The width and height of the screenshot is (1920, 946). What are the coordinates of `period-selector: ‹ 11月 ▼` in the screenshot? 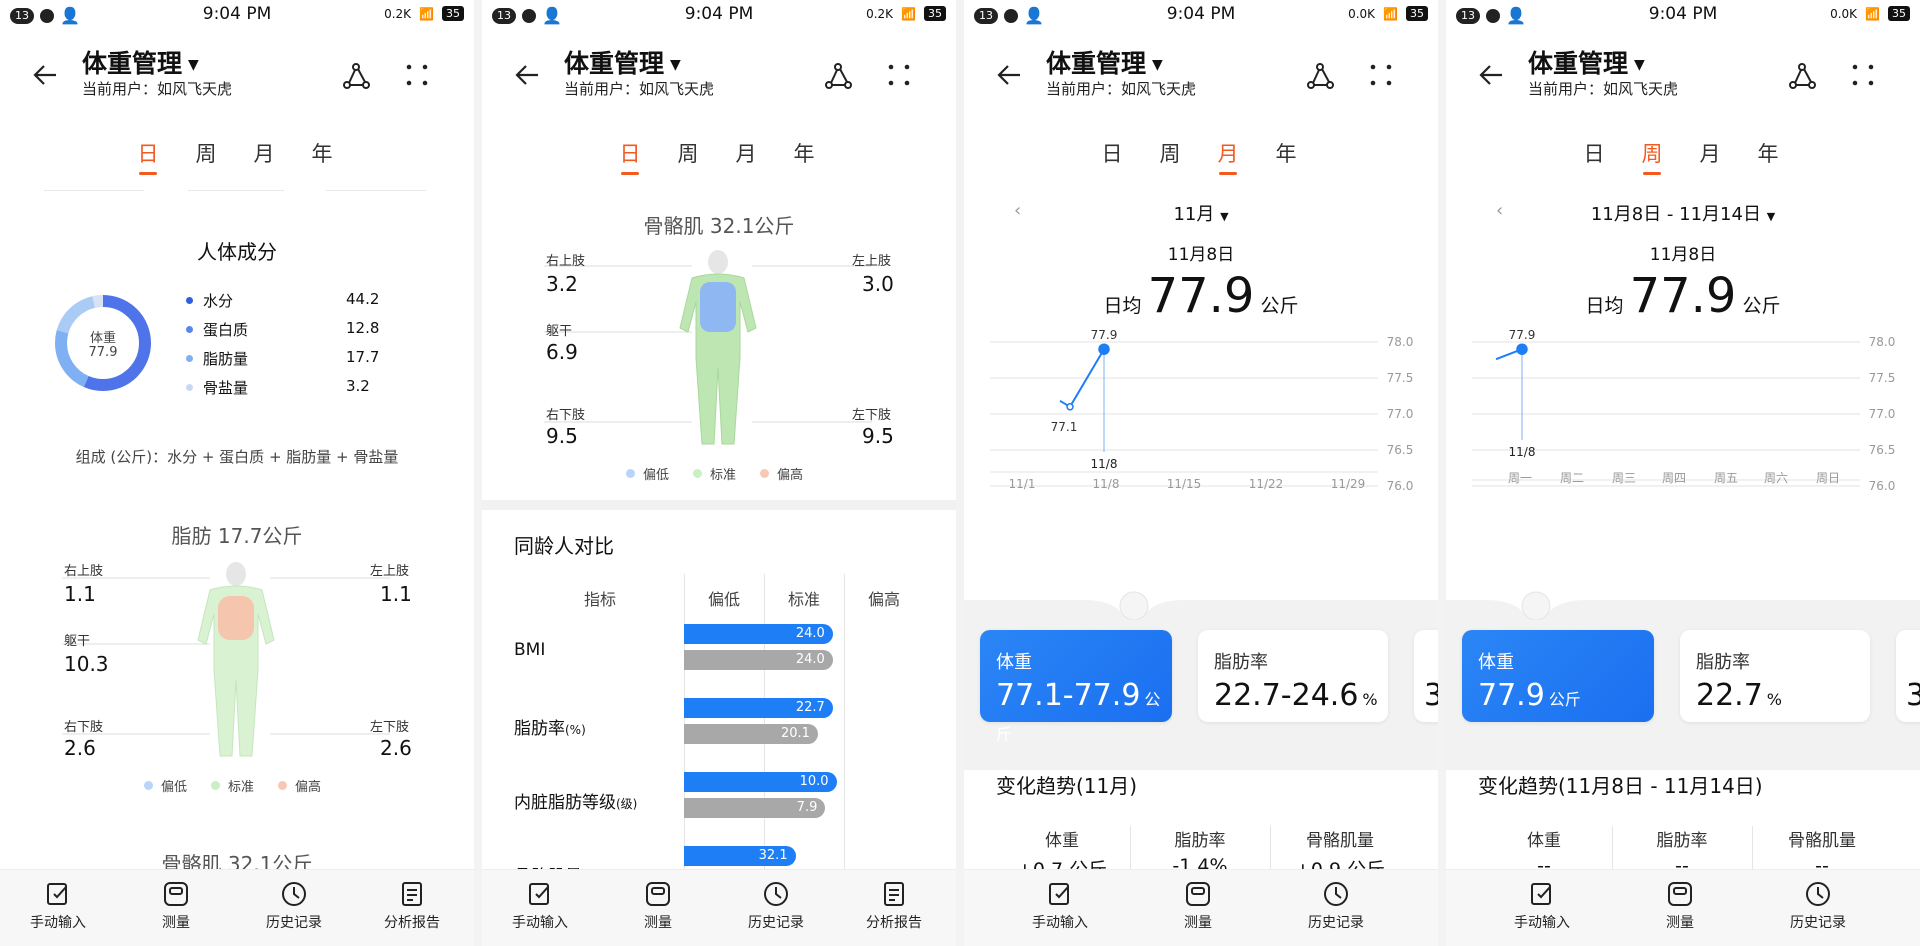 It's located at (1201, 213).